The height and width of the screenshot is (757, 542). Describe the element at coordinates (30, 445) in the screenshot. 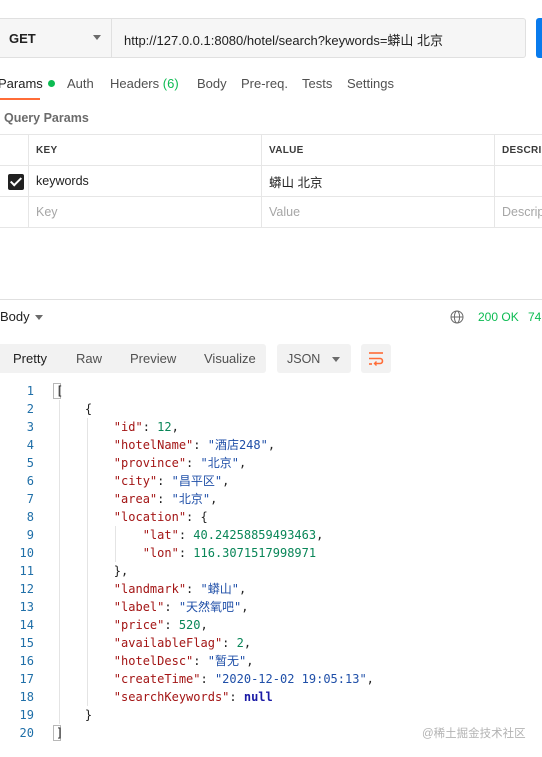

I see `line-number: 4` at that location.